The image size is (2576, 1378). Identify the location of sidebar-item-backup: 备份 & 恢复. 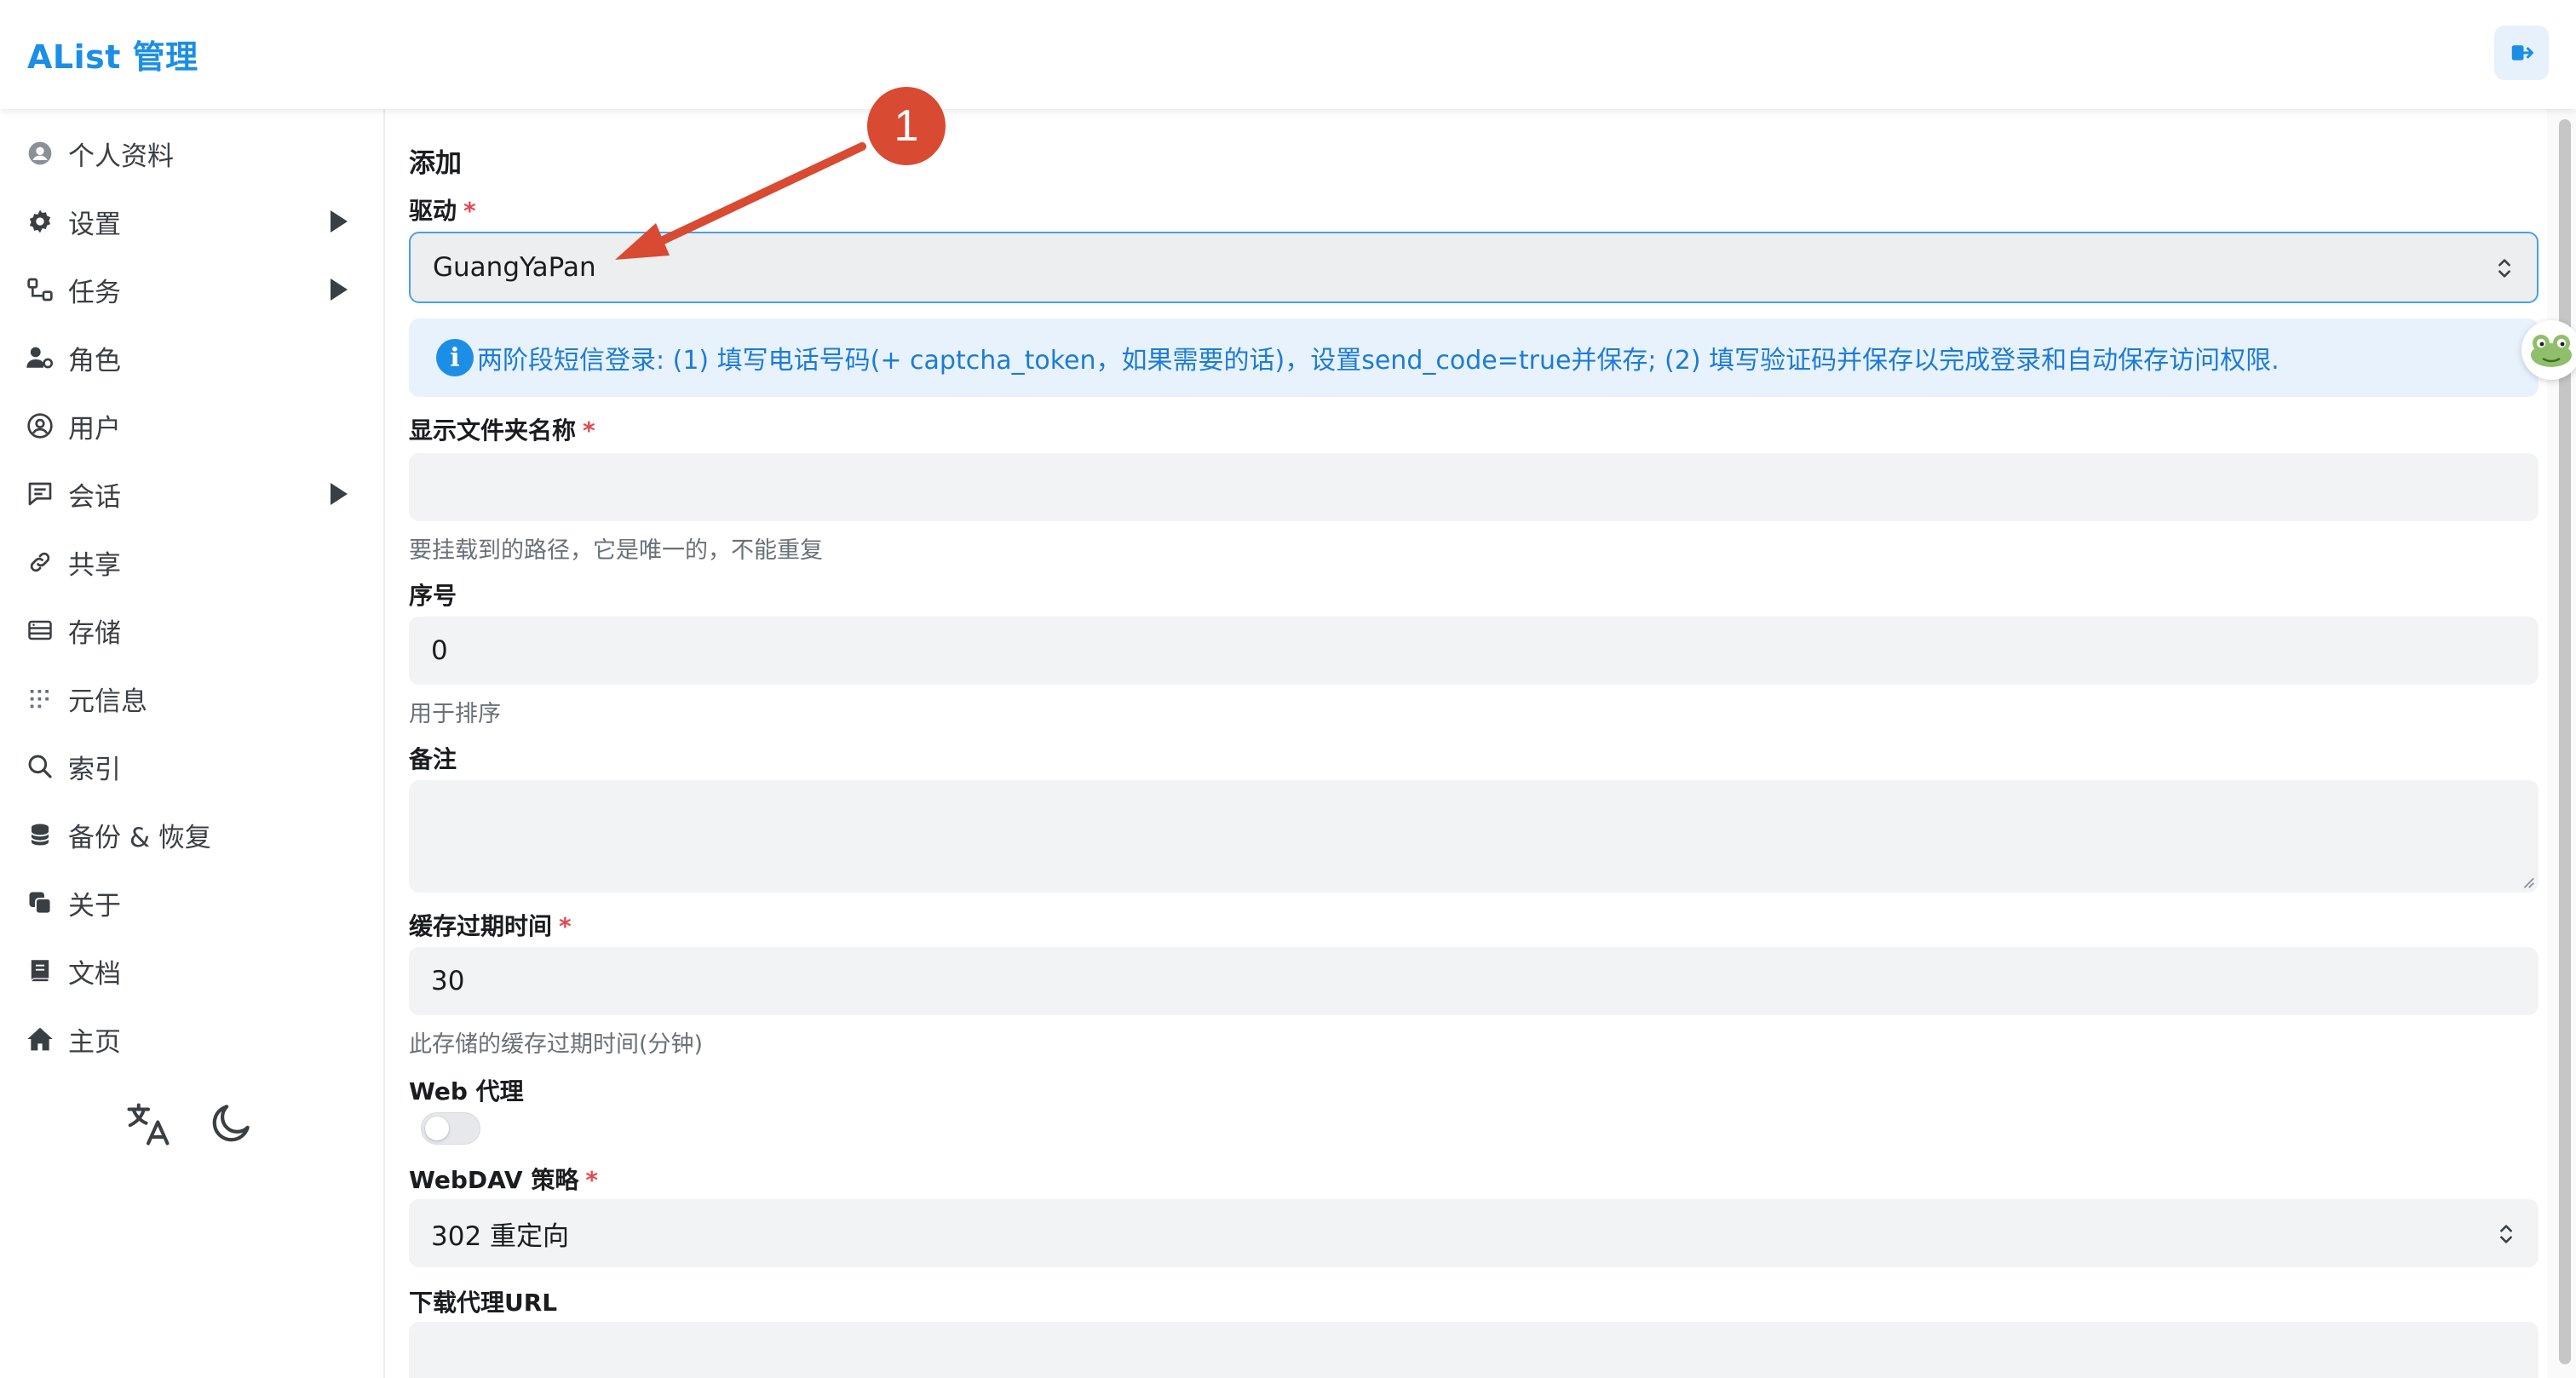
(193, 835).